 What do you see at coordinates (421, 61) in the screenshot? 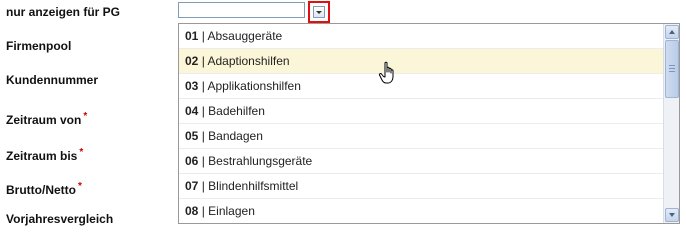
I see `dropdown-option-hovered: 02 | Adaptionshilfen` at bounding box center [421, 61].